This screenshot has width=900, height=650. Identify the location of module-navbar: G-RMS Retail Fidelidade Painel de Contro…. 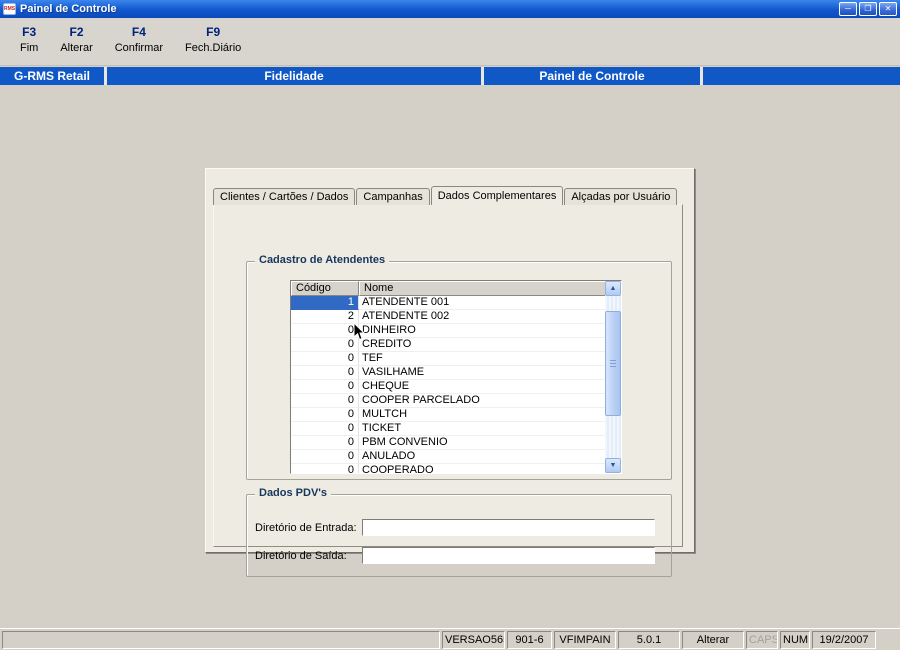
(450, 76).